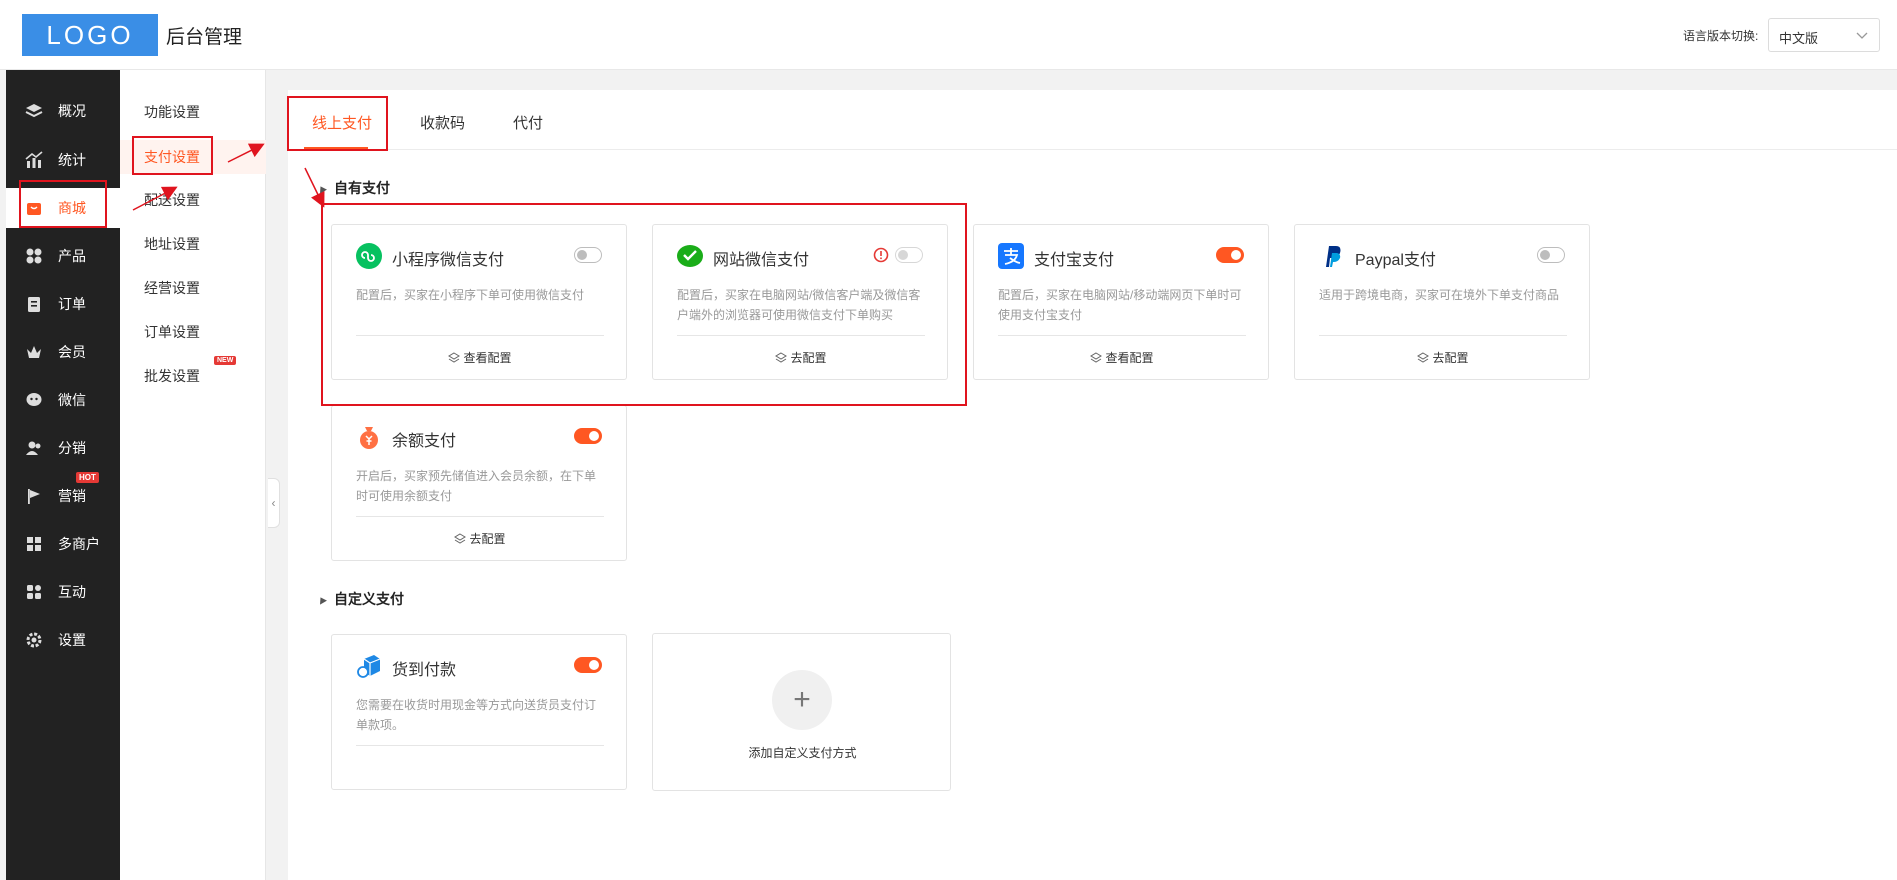 Image resolution: width=1897 pixels, height=880 pixels. I want to click on add-custom-payment-card: + 添加自定义支付方式, so click(801, 712).